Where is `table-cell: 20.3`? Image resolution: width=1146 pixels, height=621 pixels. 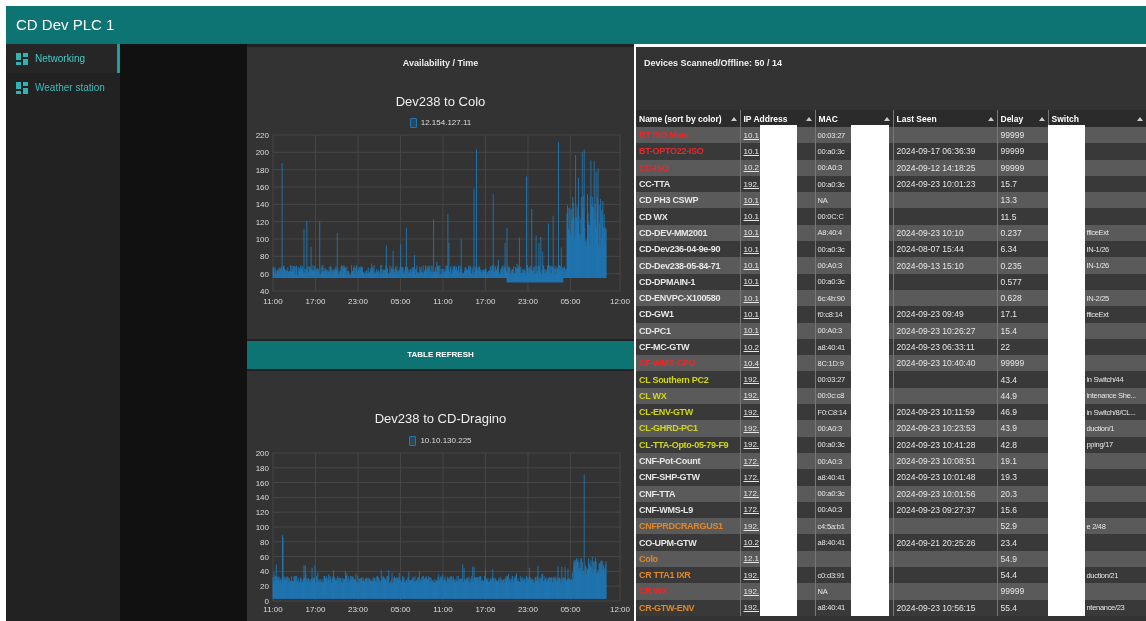 table-cell: 20.3 is located at coordinates (1009, 493).